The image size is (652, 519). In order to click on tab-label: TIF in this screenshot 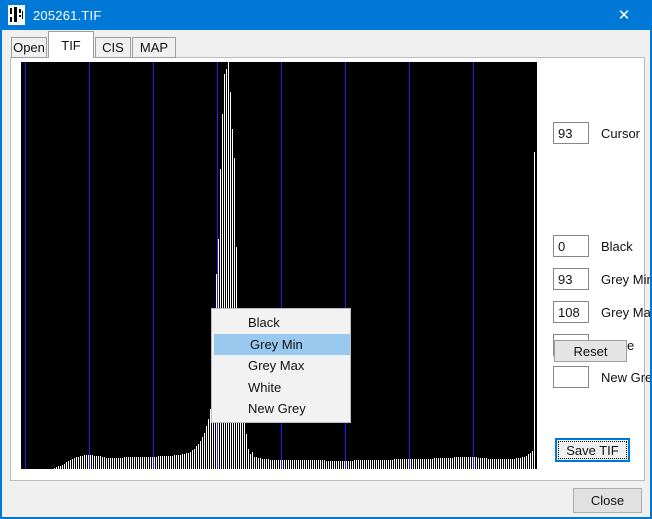, I will do `click(71, 45)`.